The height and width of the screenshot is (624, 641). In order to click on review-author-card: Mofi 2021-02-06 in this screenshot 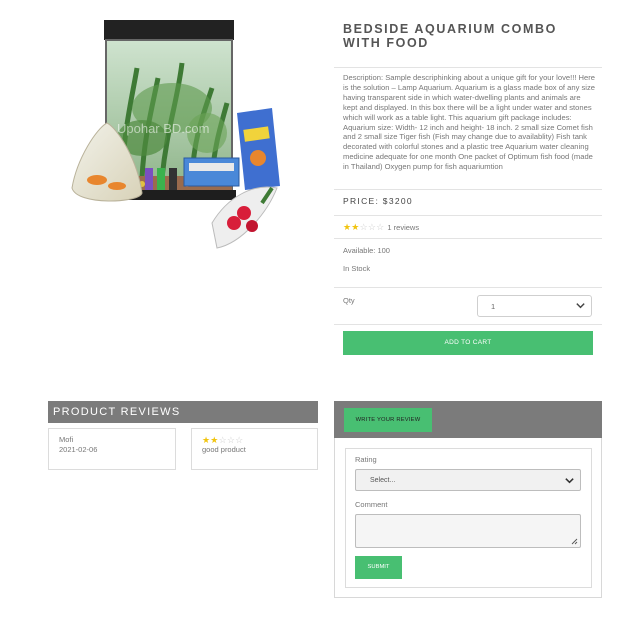, I will do `click(112, 449)`.